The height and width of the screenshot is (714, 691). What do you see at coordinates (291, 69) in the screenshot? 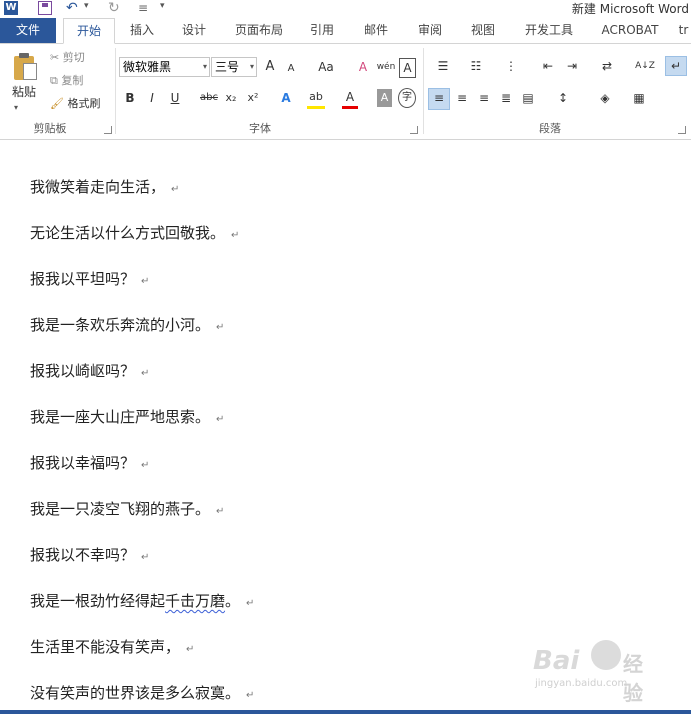
I see `shrink-font-icon: A` at bounding box center [291, 69].